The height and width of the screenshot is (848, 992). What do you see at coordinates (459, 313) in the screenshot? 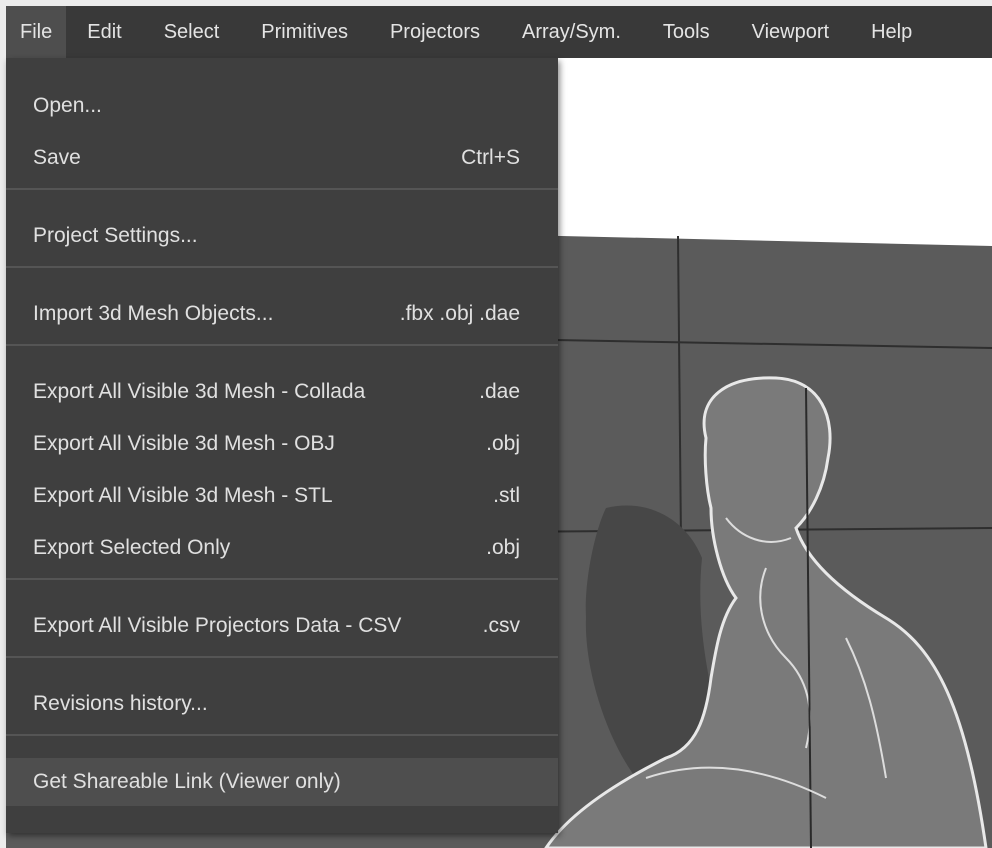
I see `menu-item-shortcut: .fbx .obj .dae` at bounding box center [459, 313].